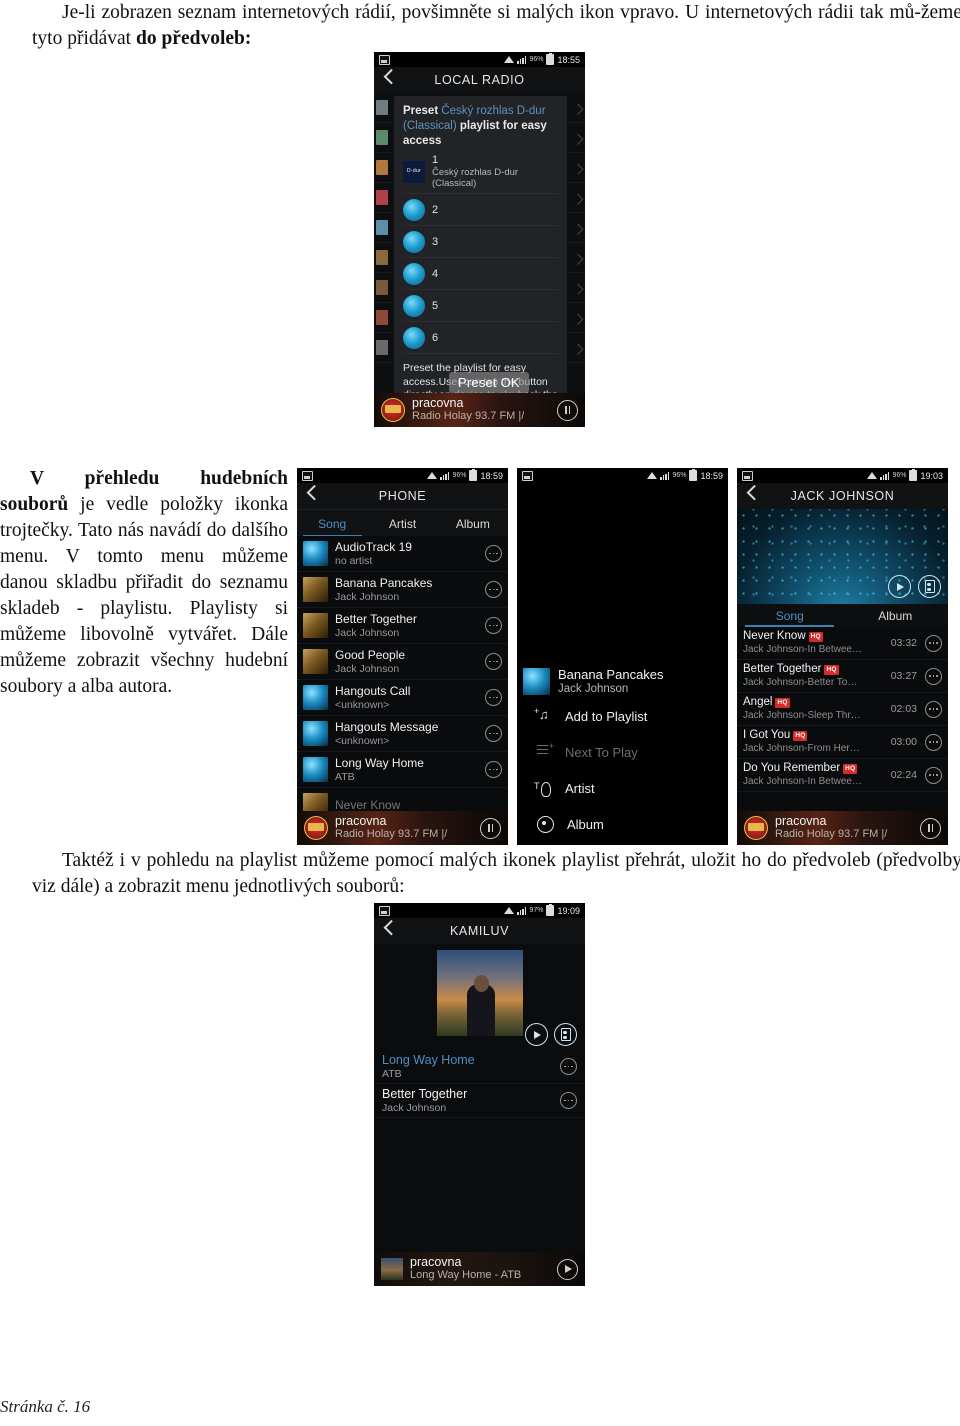 The width and height of the screenshot is (960, 1426). I want to click on title-bar: PHONE, so click(402, 496).